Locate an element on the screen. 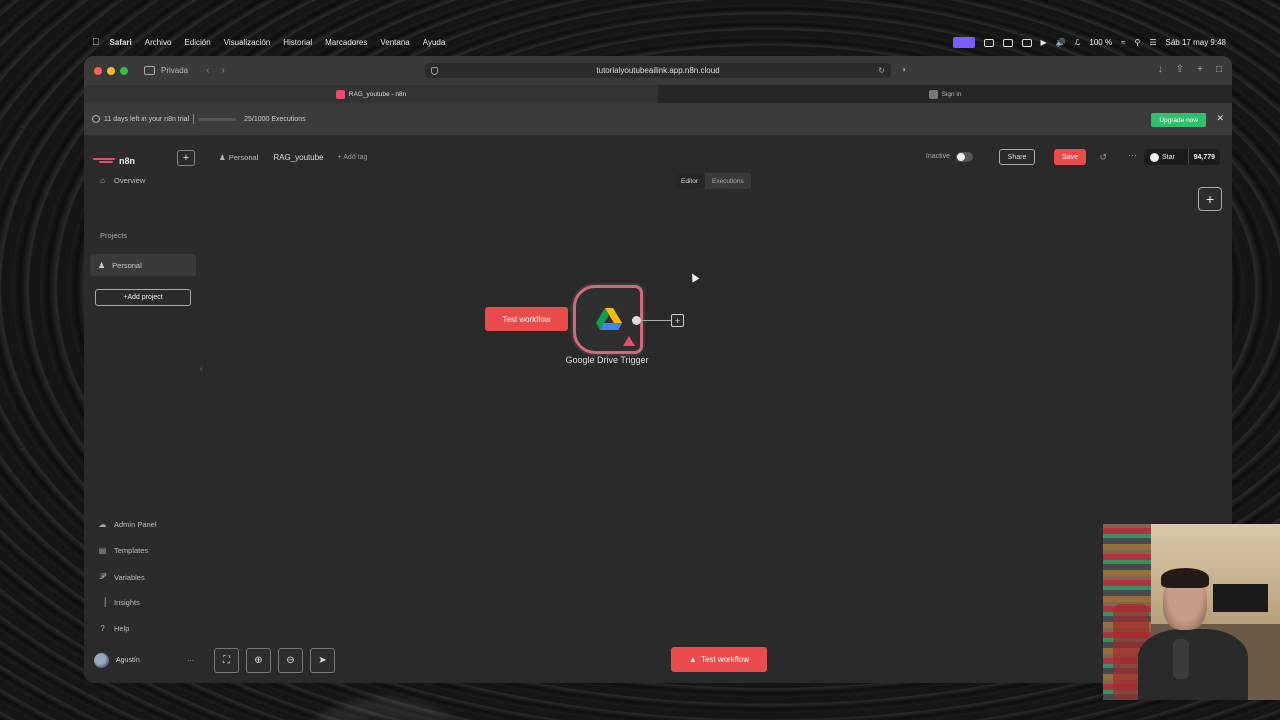 The width and height of the screenshot is (1280, 720). home-icon: ⌂ is located at coordinates (102, 180).